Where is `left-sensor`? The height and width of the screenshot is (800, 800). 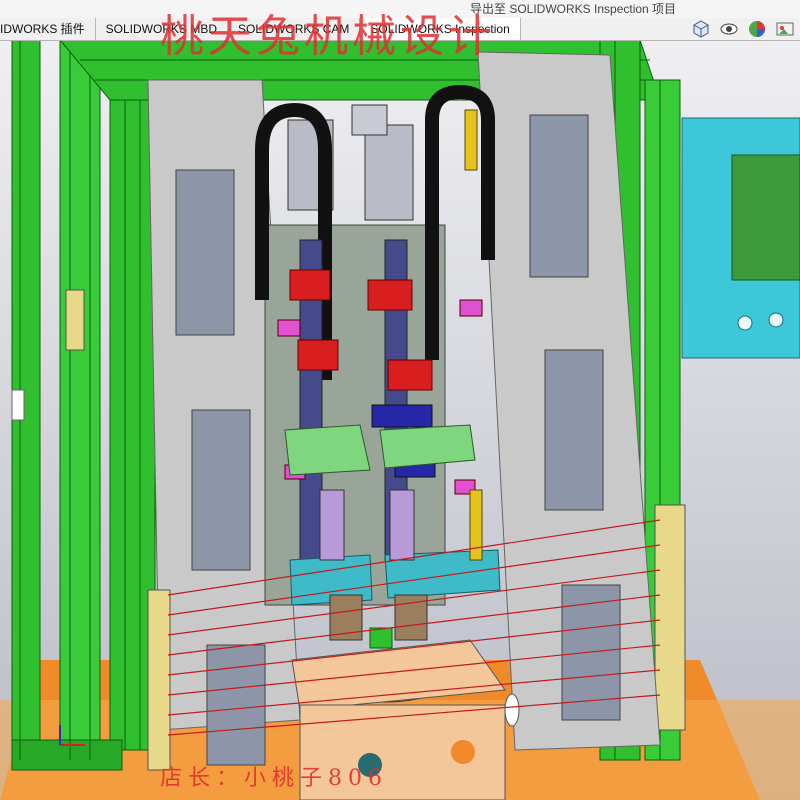
left-sensor is located at coordinates (18, 405).